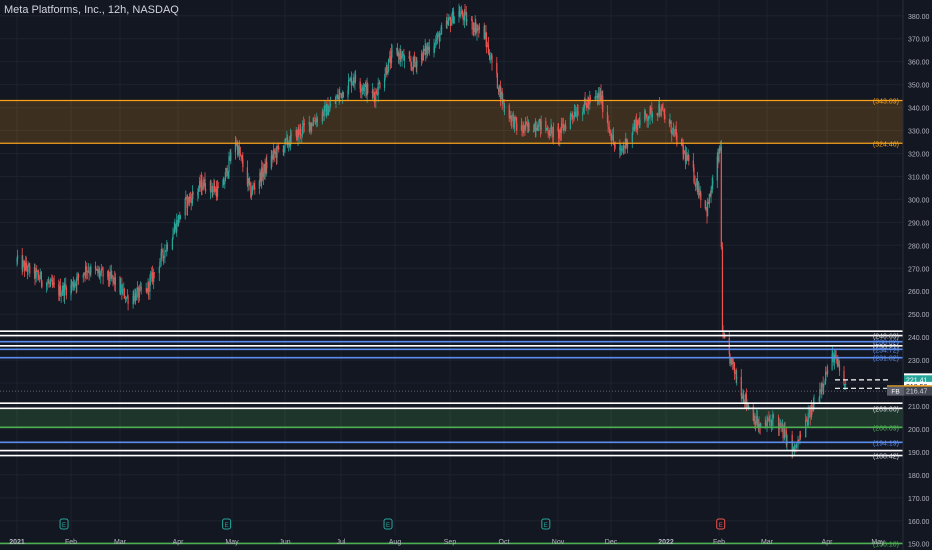  What do you see at coordinates (232, 542) in the screenshot?
I see `time-tick-label: May` at bounding box center [232, 542].